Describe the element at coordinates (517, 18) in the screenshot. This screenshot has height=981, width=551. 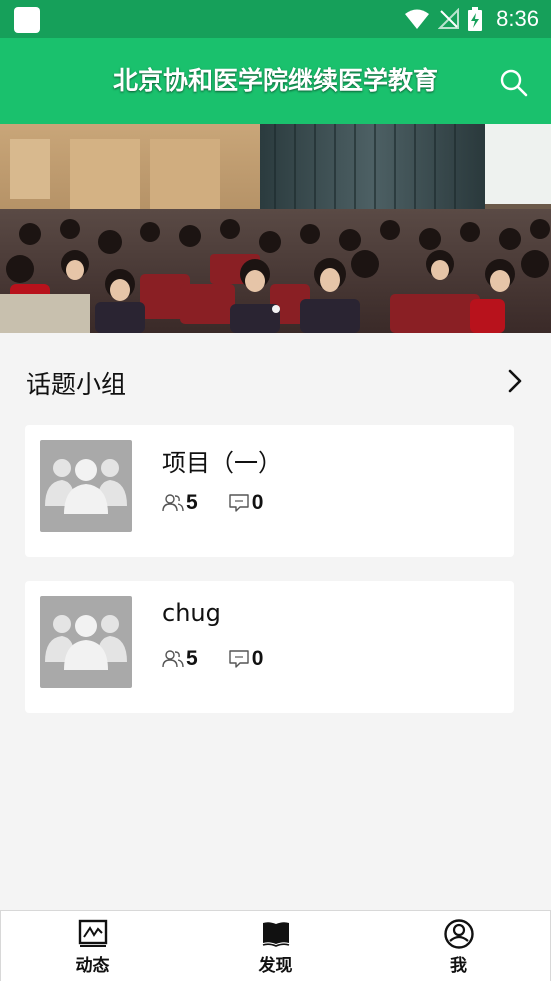
I see `status-time: 8:36` at that location.